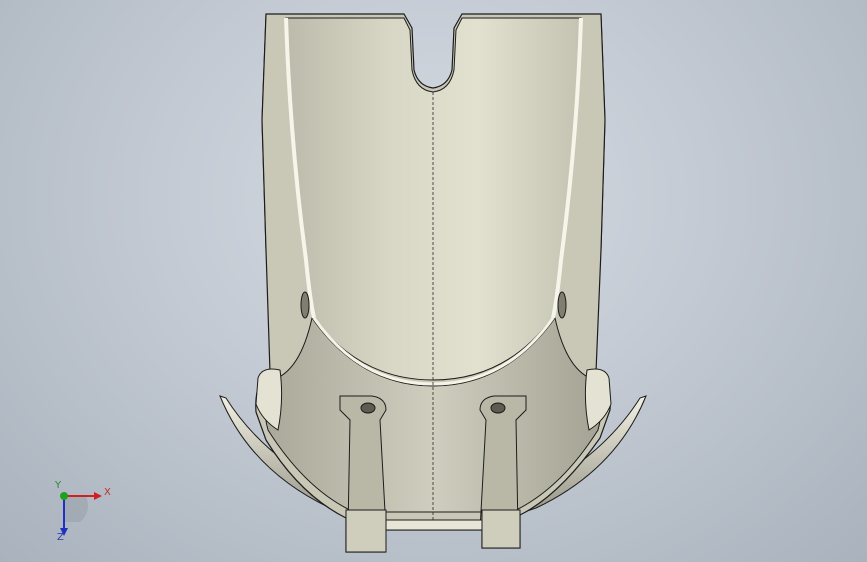 This screenshot has height=562, width=867. I want to click on right-lower-leg, so click(501, 529).